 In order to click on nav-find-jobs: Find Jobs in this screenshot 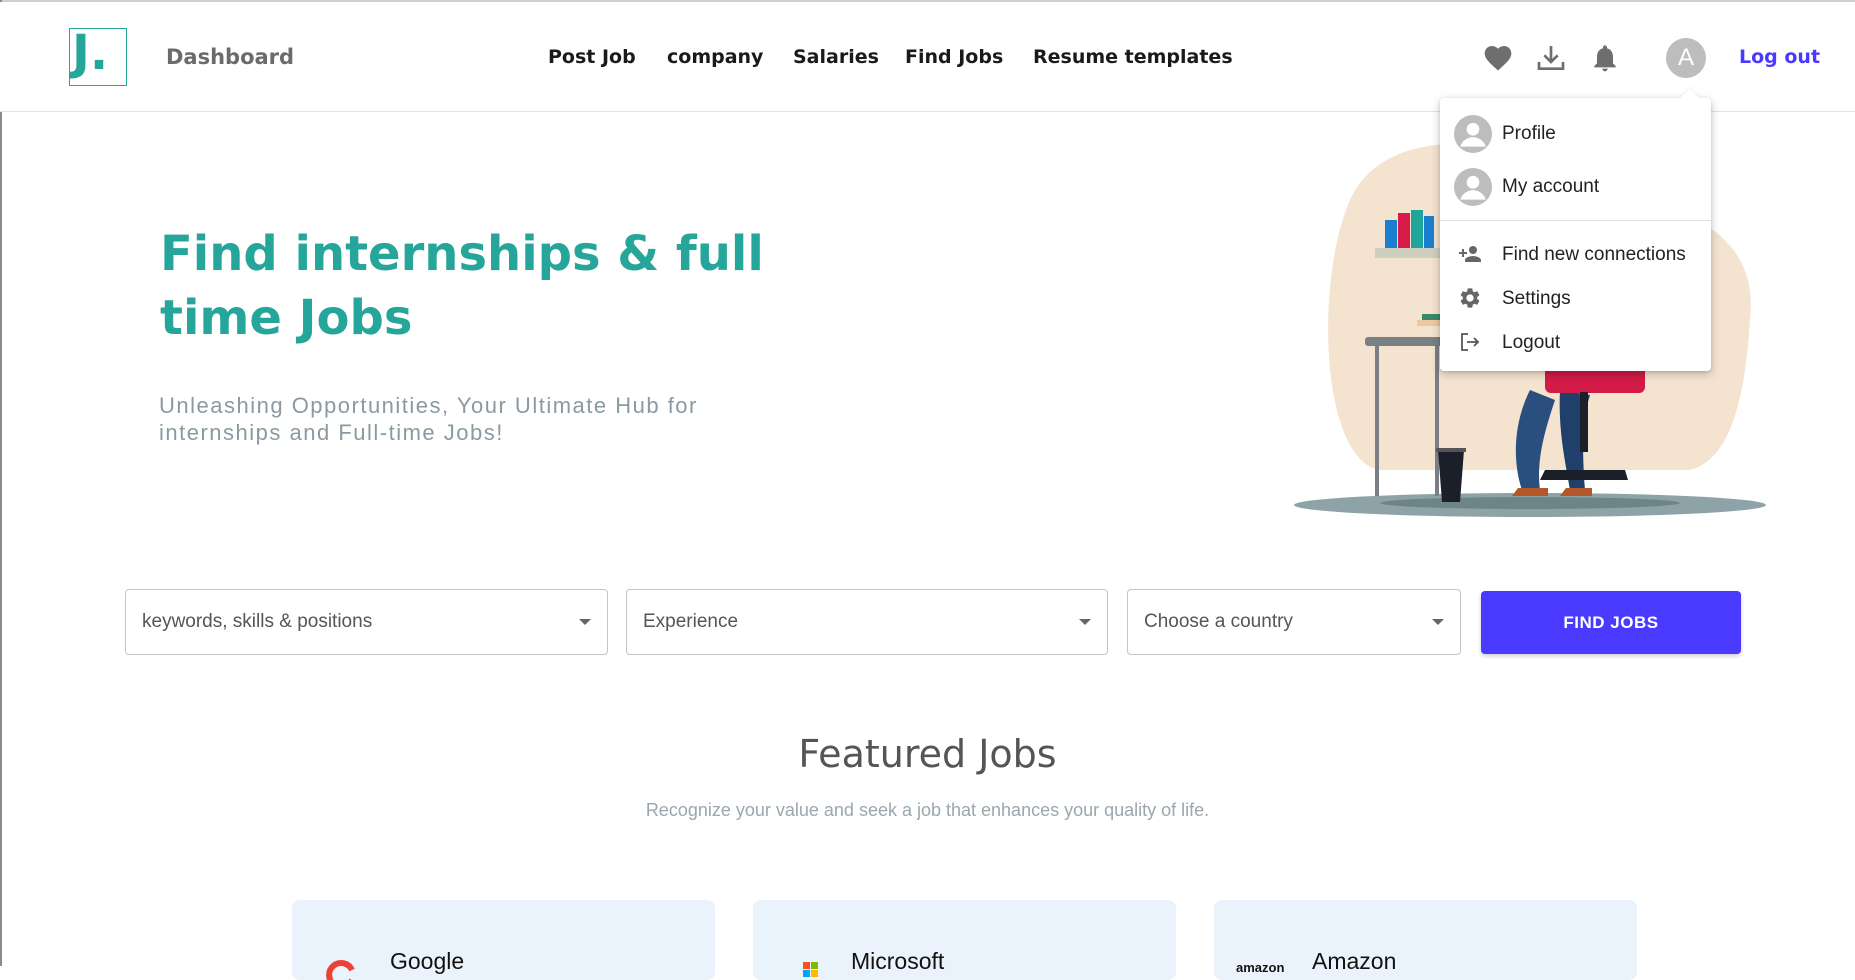, I will do `click(954, 57)`.